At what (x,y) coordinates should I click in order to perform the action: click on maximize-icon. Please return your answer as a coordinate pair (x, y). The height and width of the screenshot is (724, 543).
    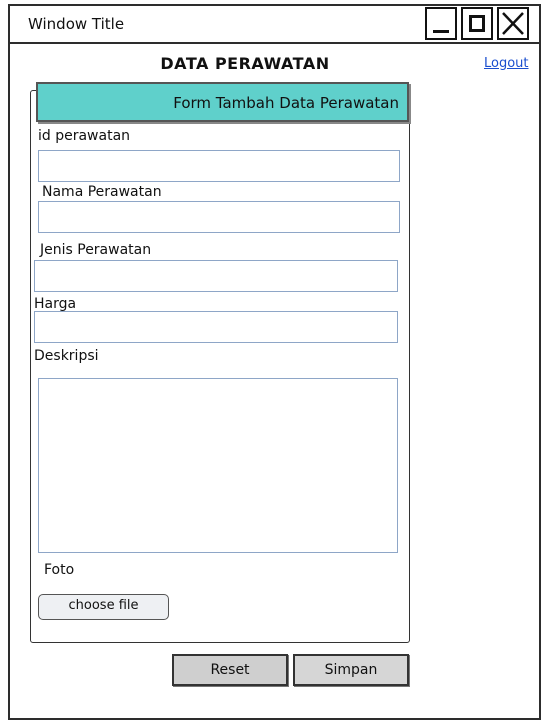
    Looking at the image, I should click on (477, 23).